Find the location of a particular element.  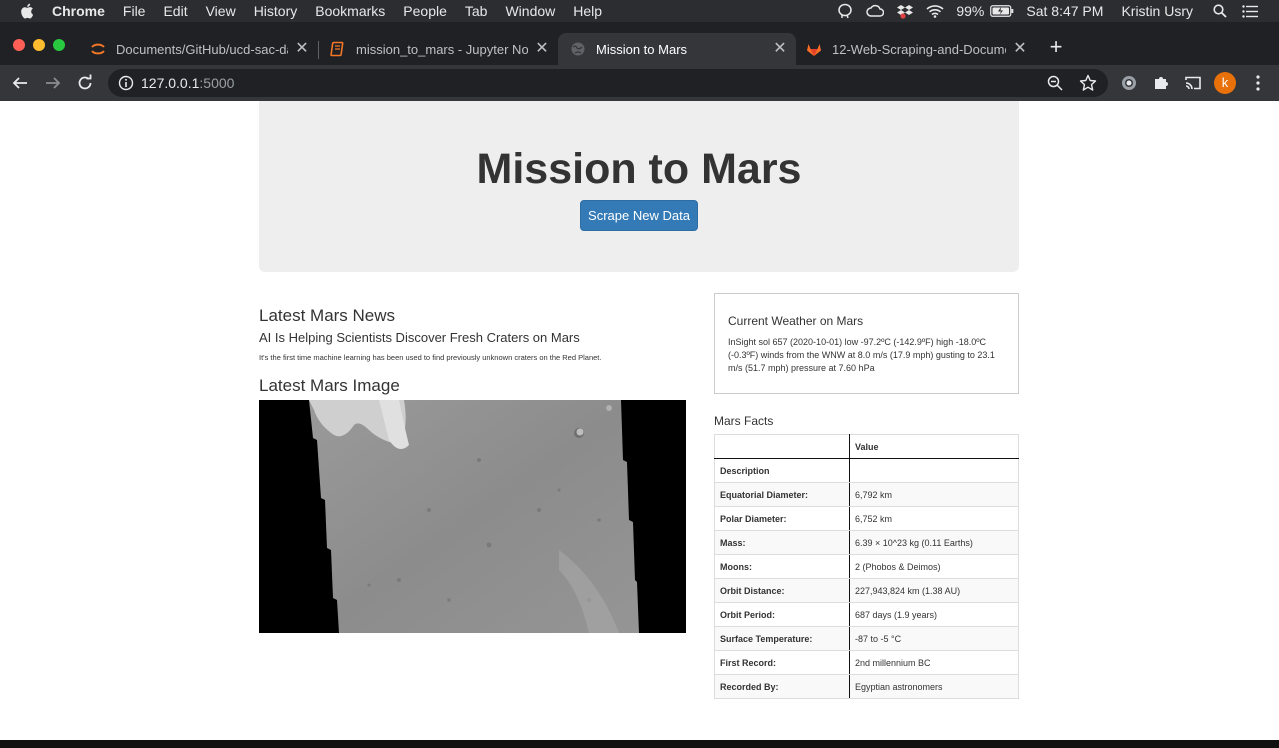

extensions-button is located at coordinates (1161, 83).